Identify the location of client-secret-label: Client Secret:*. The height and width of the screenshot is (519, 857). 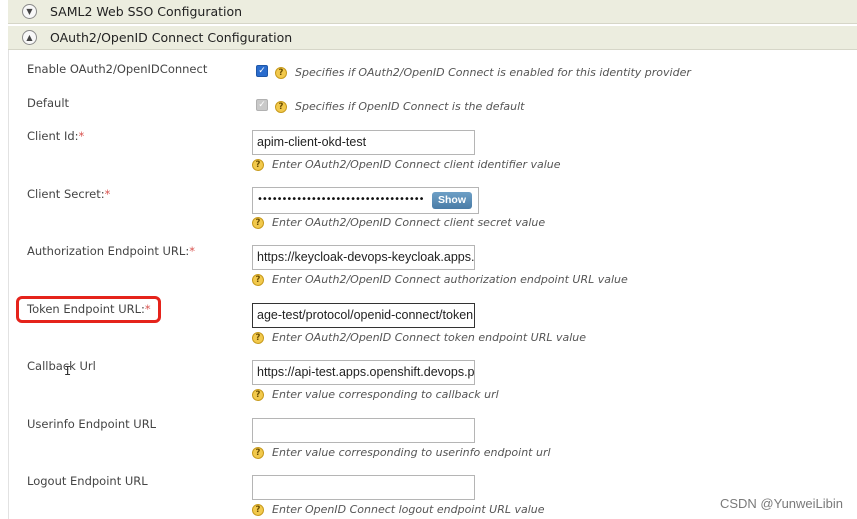
(69, 194).